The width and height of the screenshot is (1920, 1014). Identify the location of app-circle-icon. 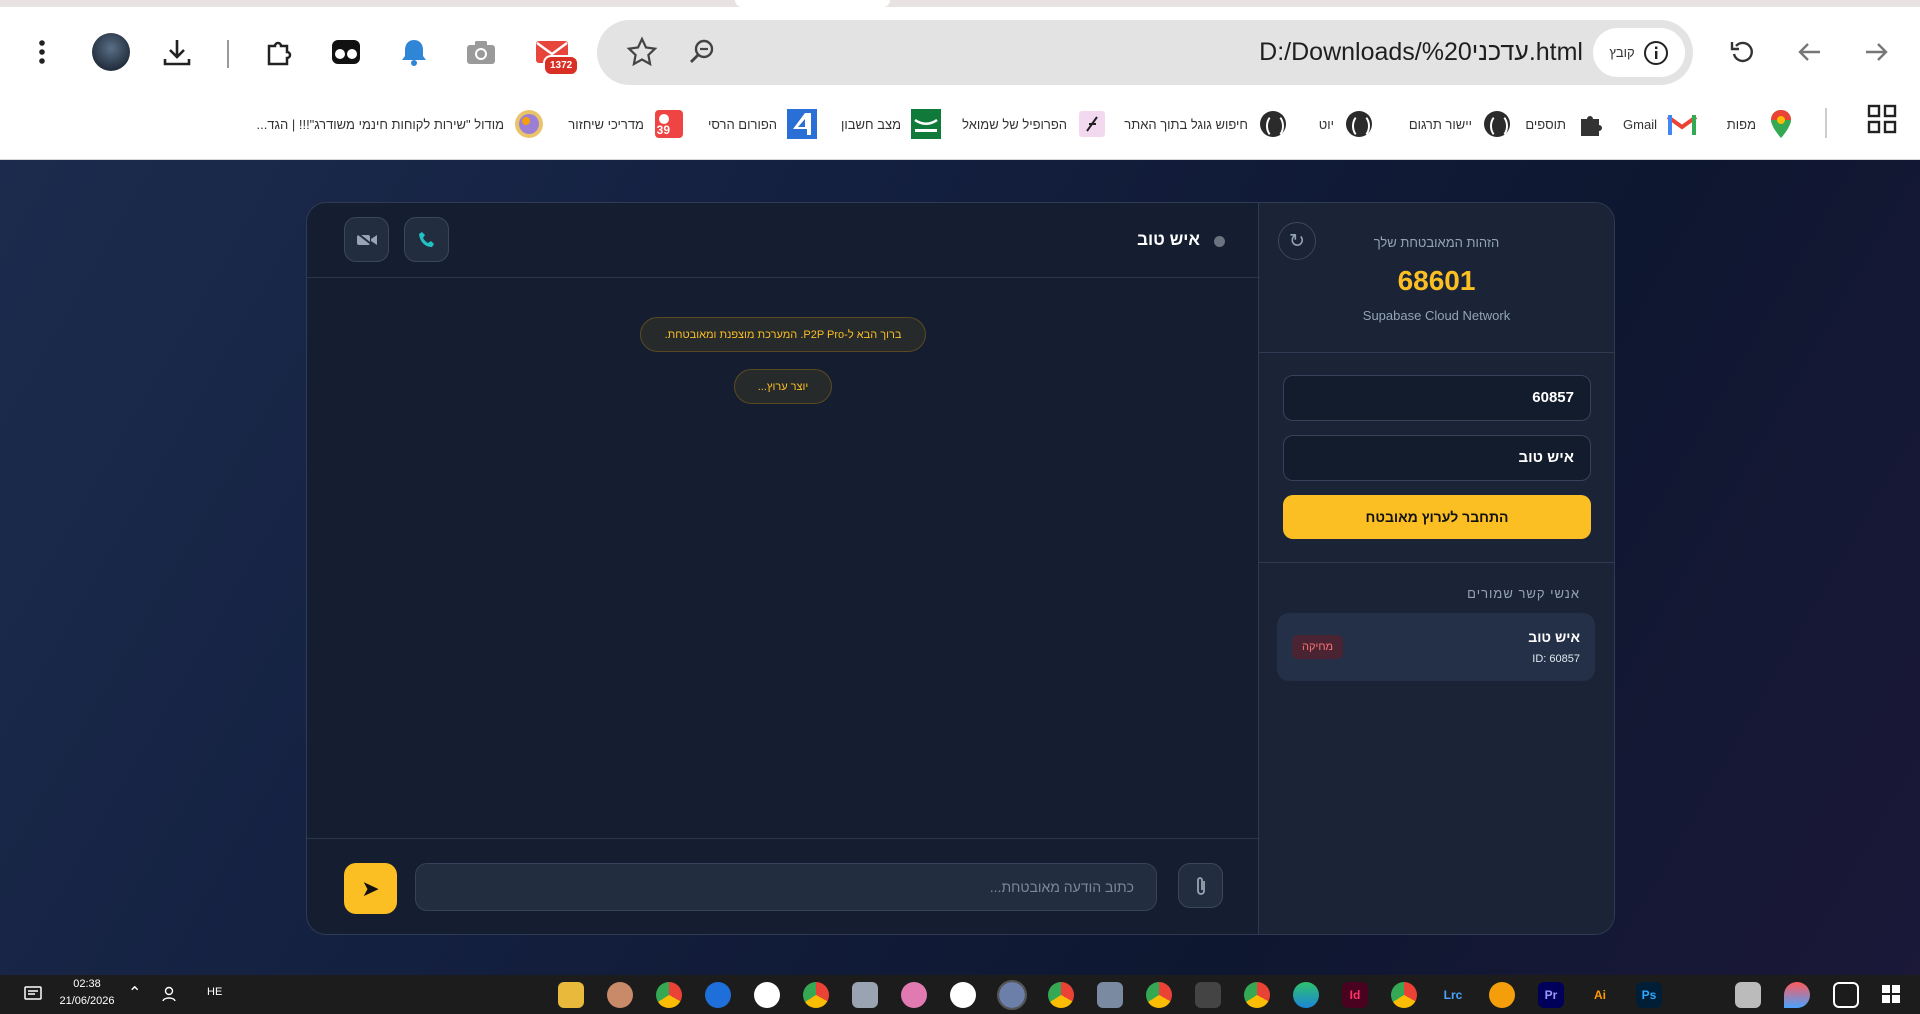
(963, 995).